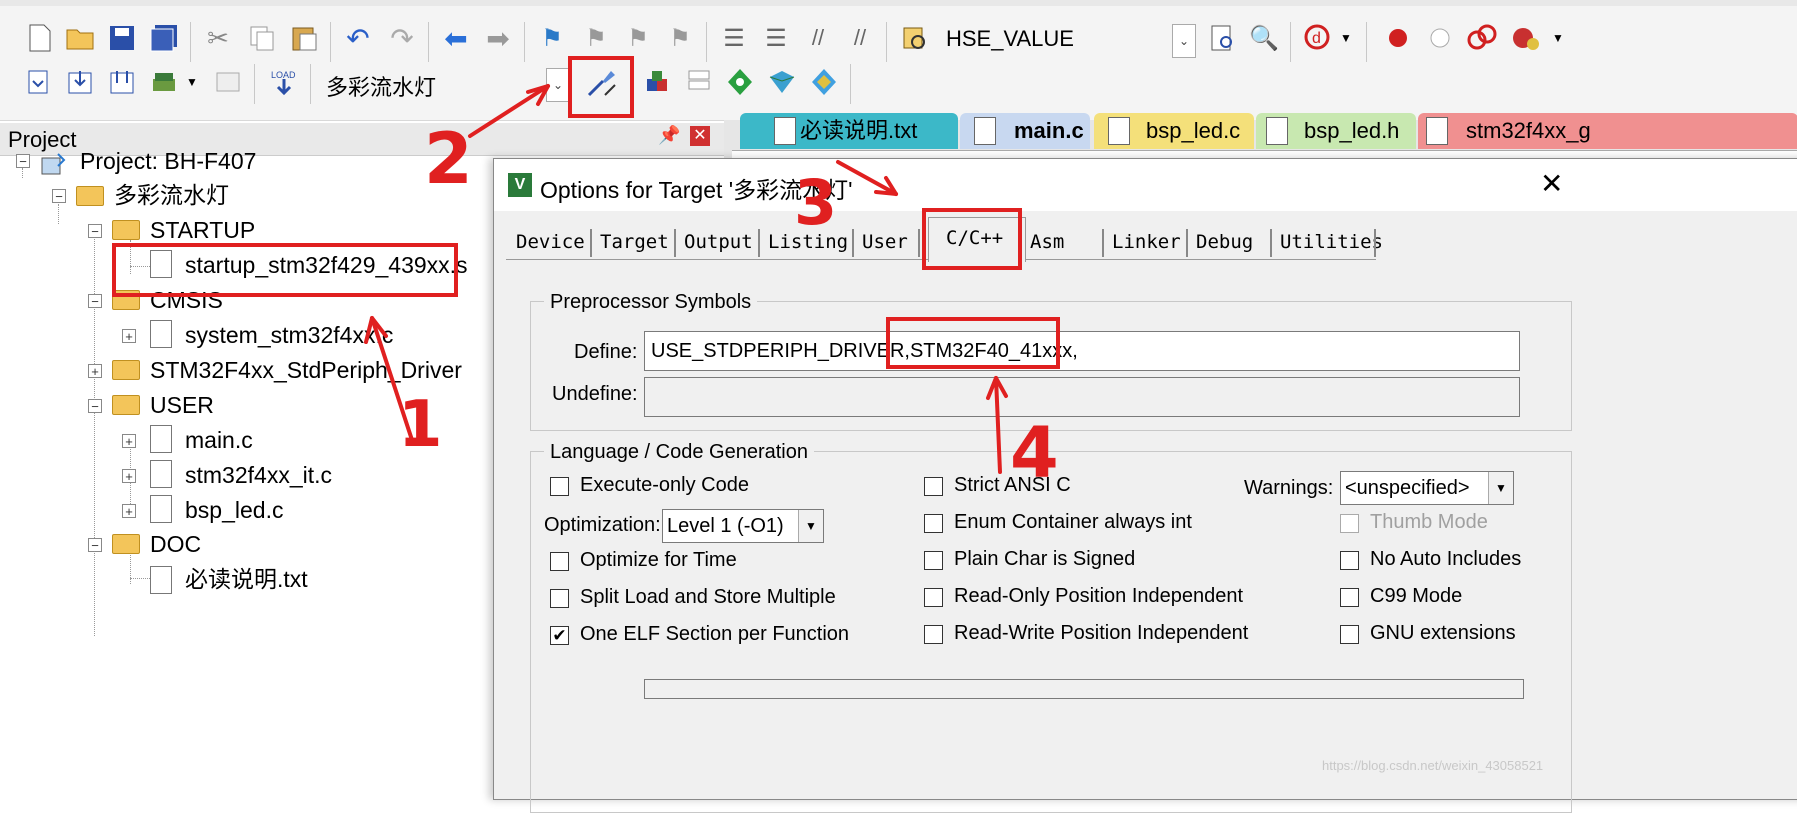  Describe the element at coordinates (816, 202) in the screenshot. I see `annotation-number: 3` at that location.